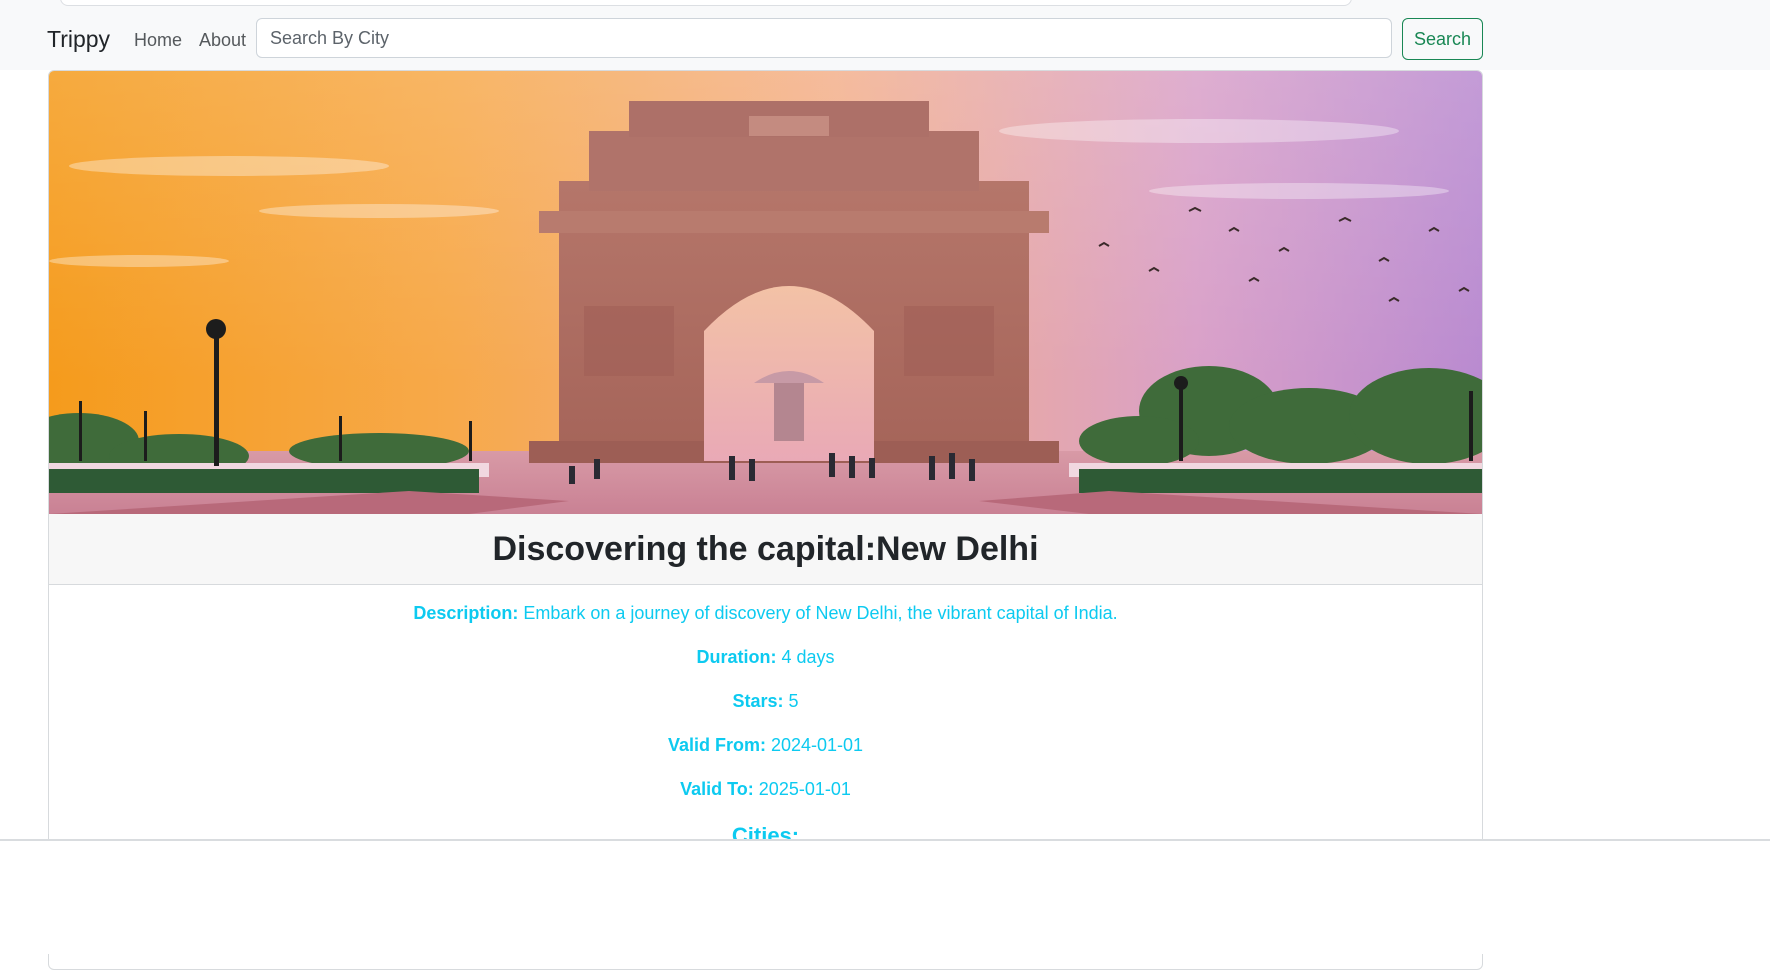 This screenshot has height=970, width=1770. Describe the element at coordinates (793, 701) in the screenshot. I see `detail-value: 5` at that location.